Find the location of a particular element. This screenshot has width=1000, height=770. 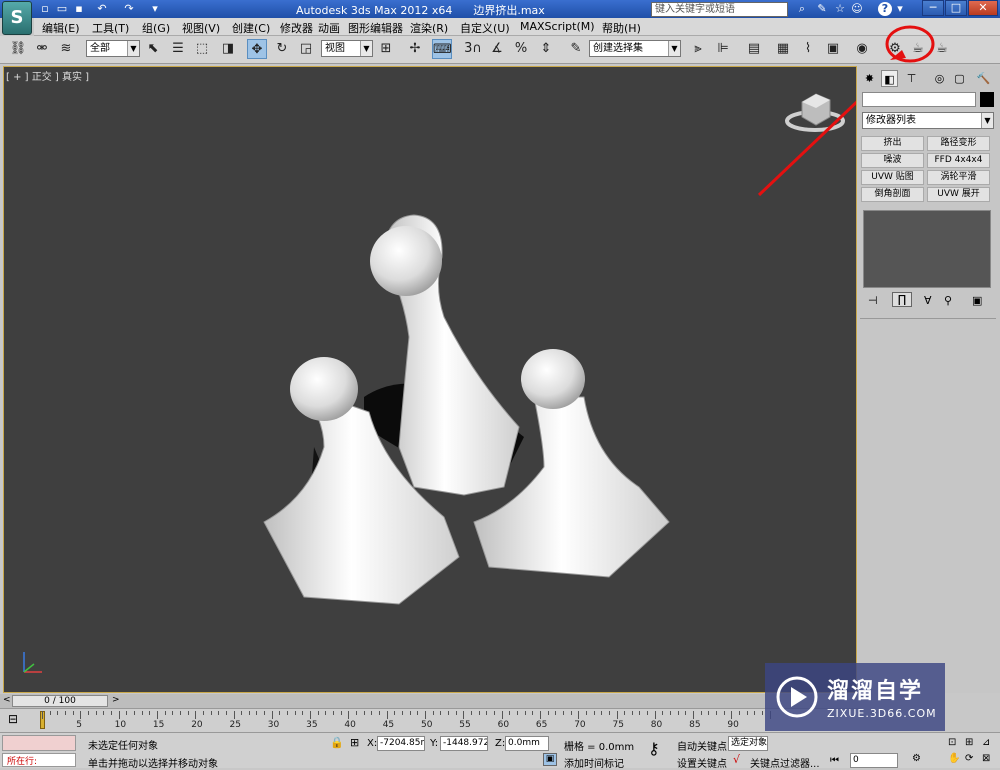

select-by-name-icon: ☰ is located at coordinates (178, 49).